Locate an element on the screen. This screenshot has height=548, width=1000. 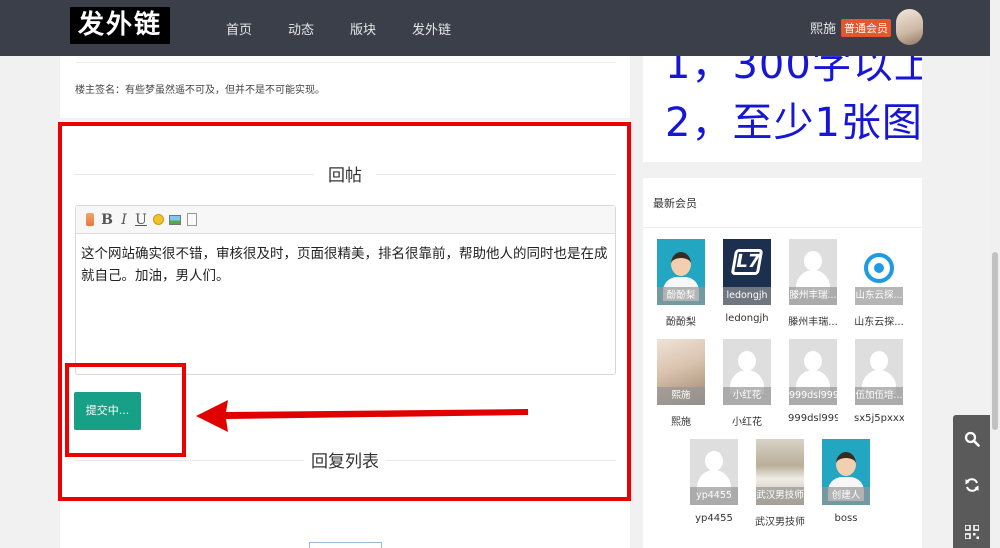
member-overlay-name: 酚酚梨 is located at coordinates (681, 296).